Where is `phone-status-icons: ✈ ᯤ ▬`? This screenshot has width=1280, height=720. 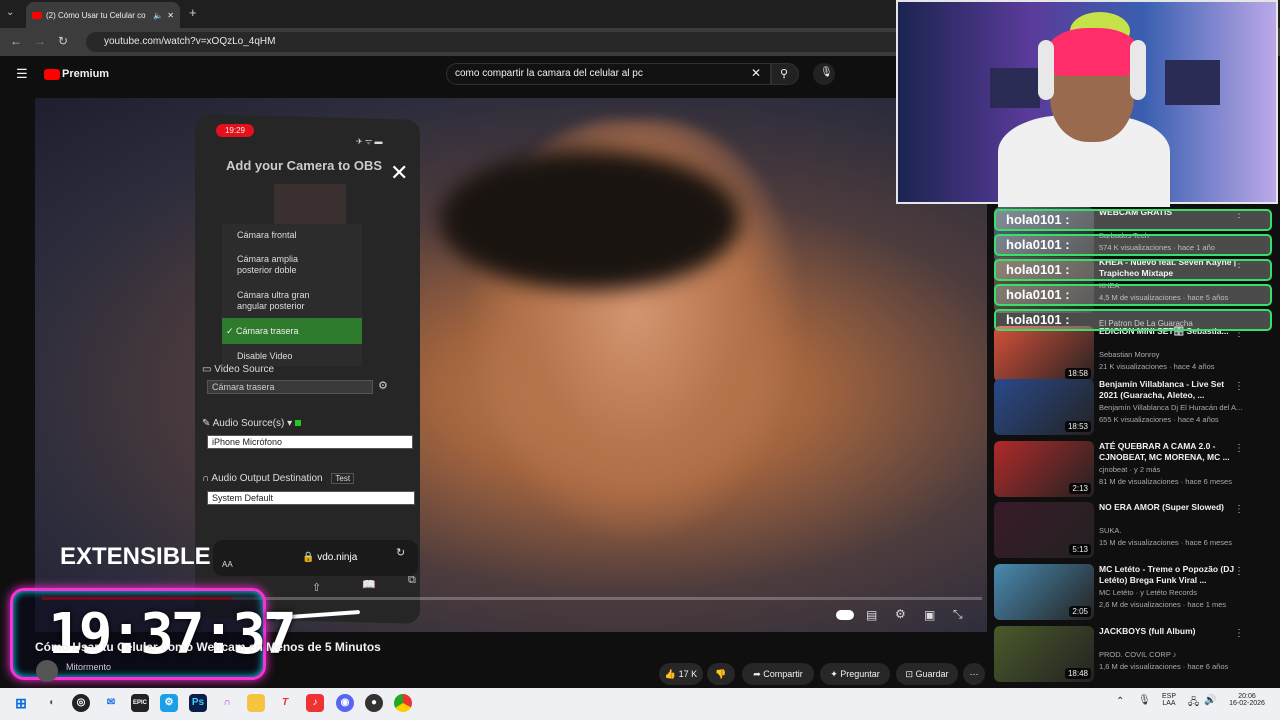 phone-status-icons: ✈ ᯤ ▬ is located at coordinates (369, 141).